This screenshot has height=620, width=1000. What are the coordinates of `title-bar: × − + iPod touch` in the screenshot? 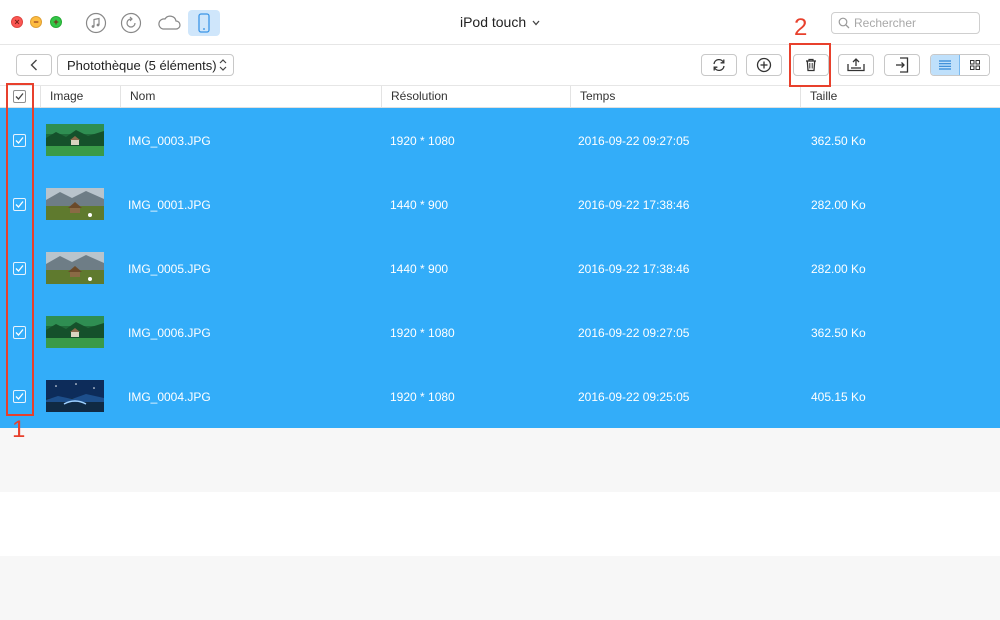 It's located at (500, 22).